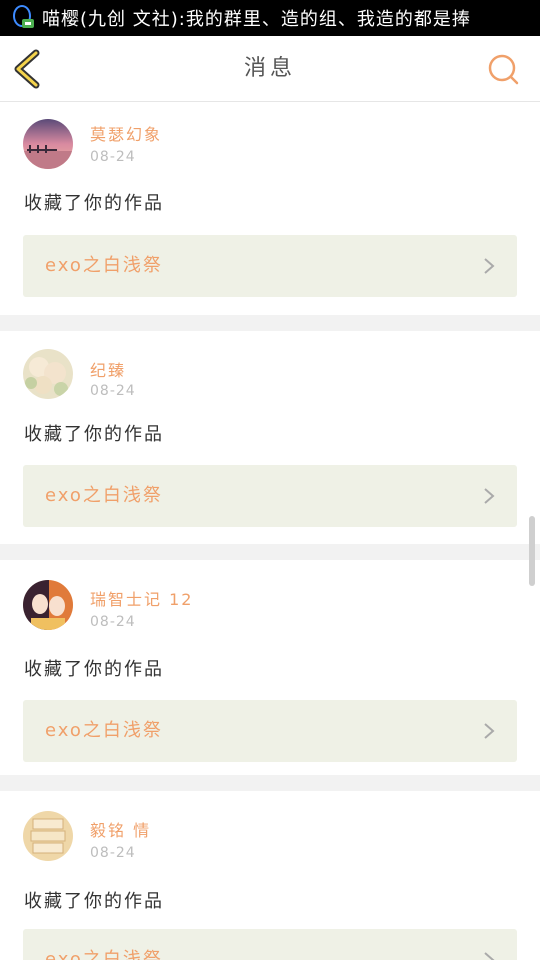 The width and height of the screenshot is (540, 960). I want to click on flowers-avatar, so click(48, 374).